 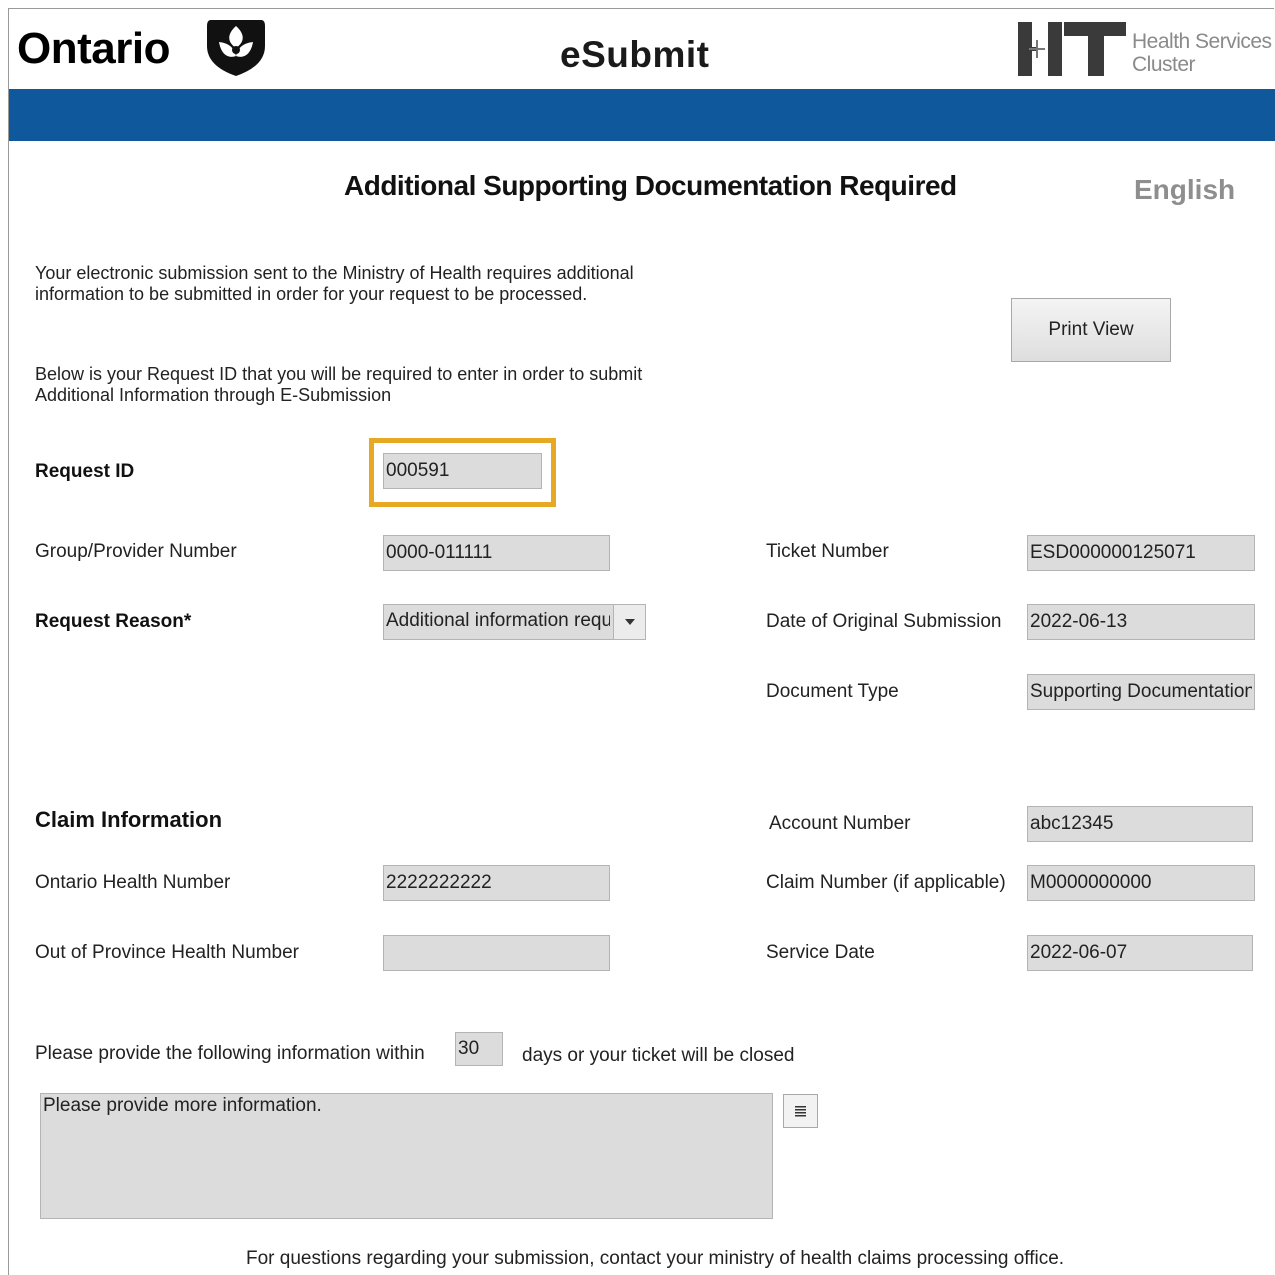 I want to click on service-date-label: Service Date, so click(x=820, y=952).